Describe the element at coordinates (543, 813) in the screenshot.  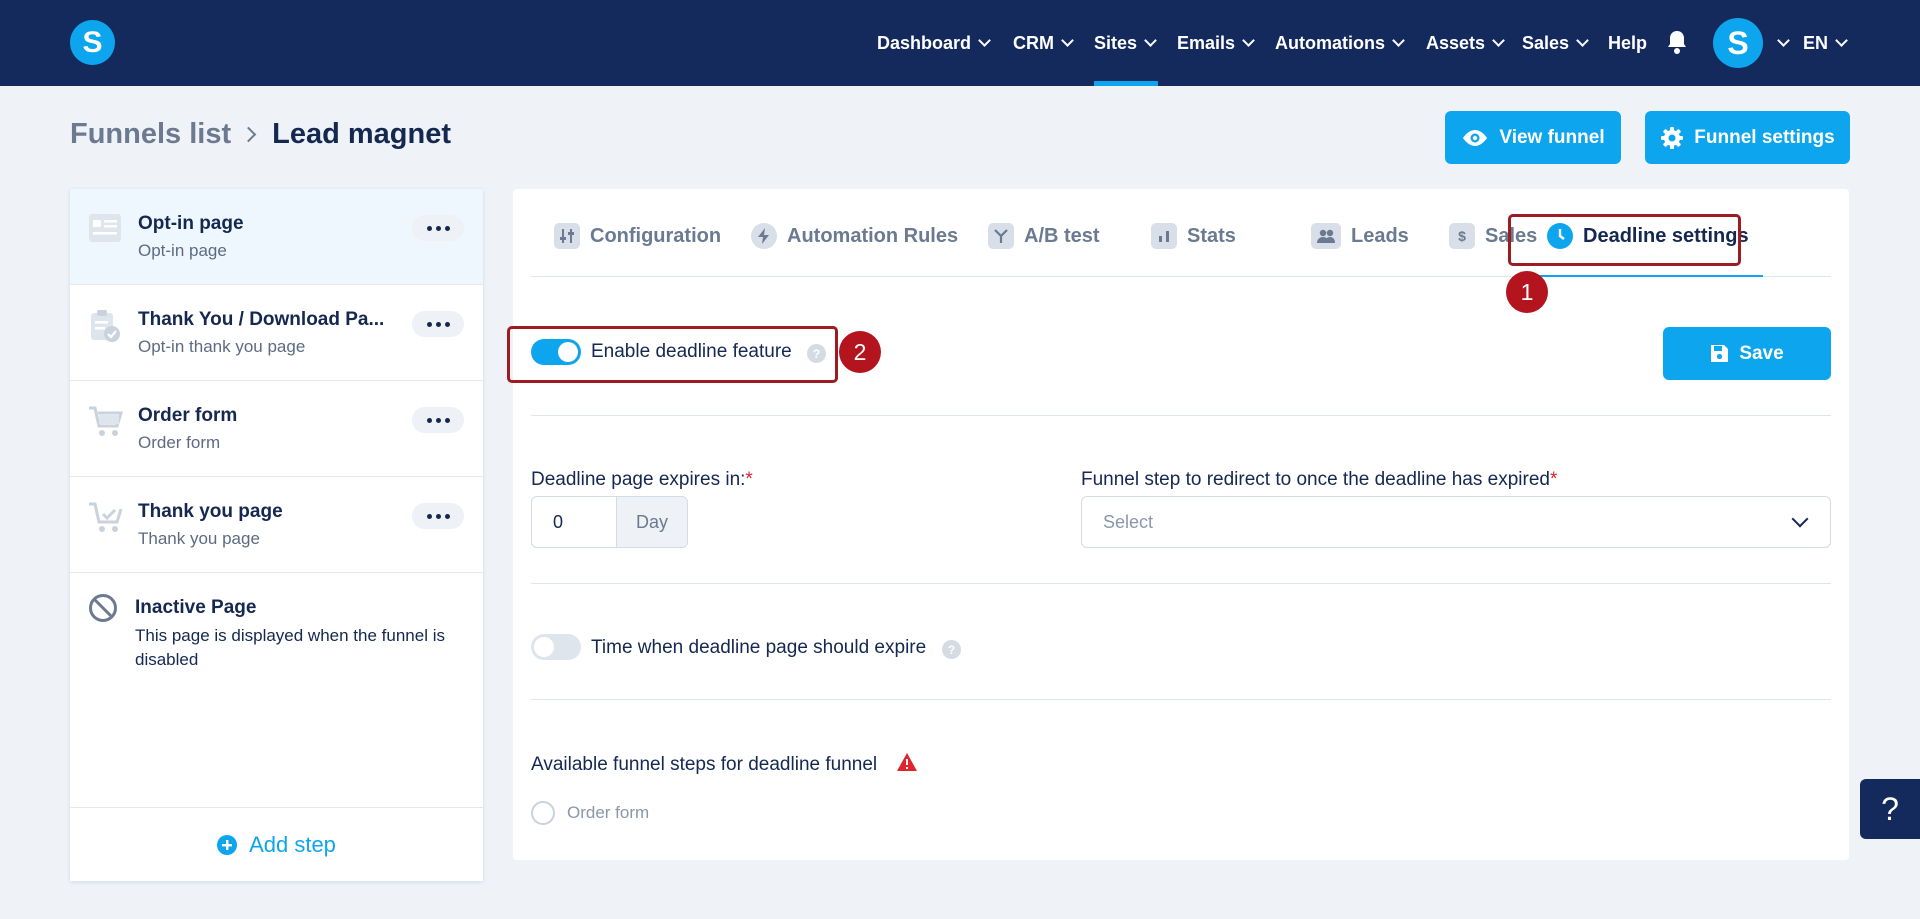
I see `available-step-order-form-radio` at that location.